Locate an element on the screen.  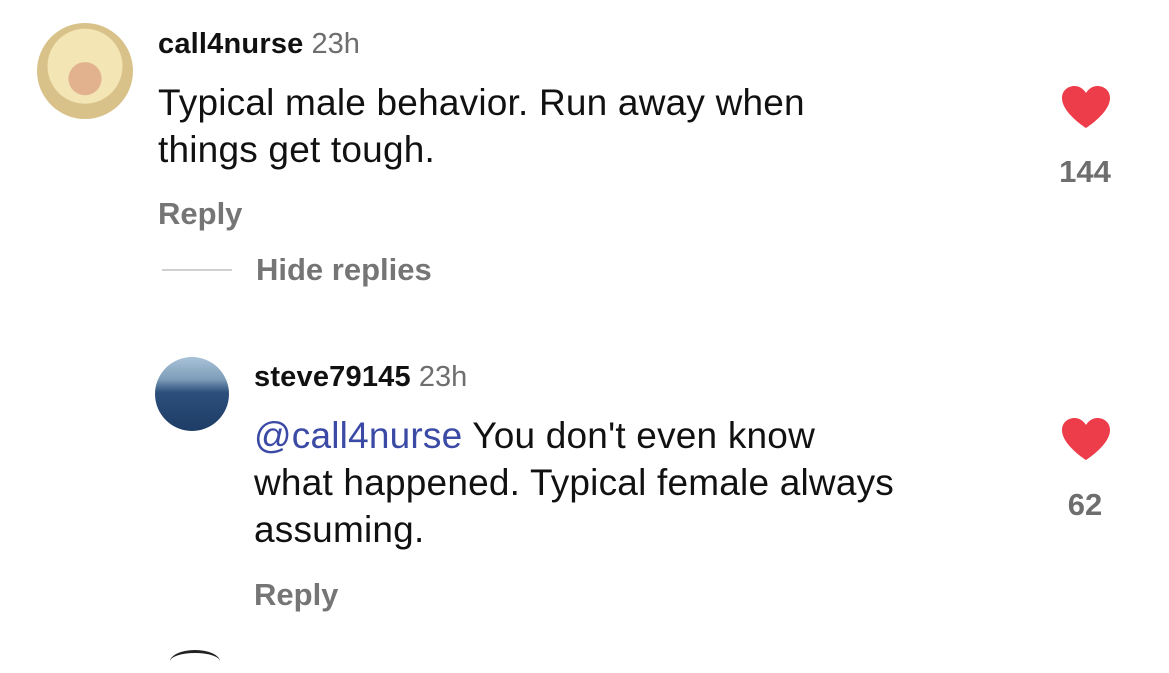
divider is located at coordinates (197, 270).